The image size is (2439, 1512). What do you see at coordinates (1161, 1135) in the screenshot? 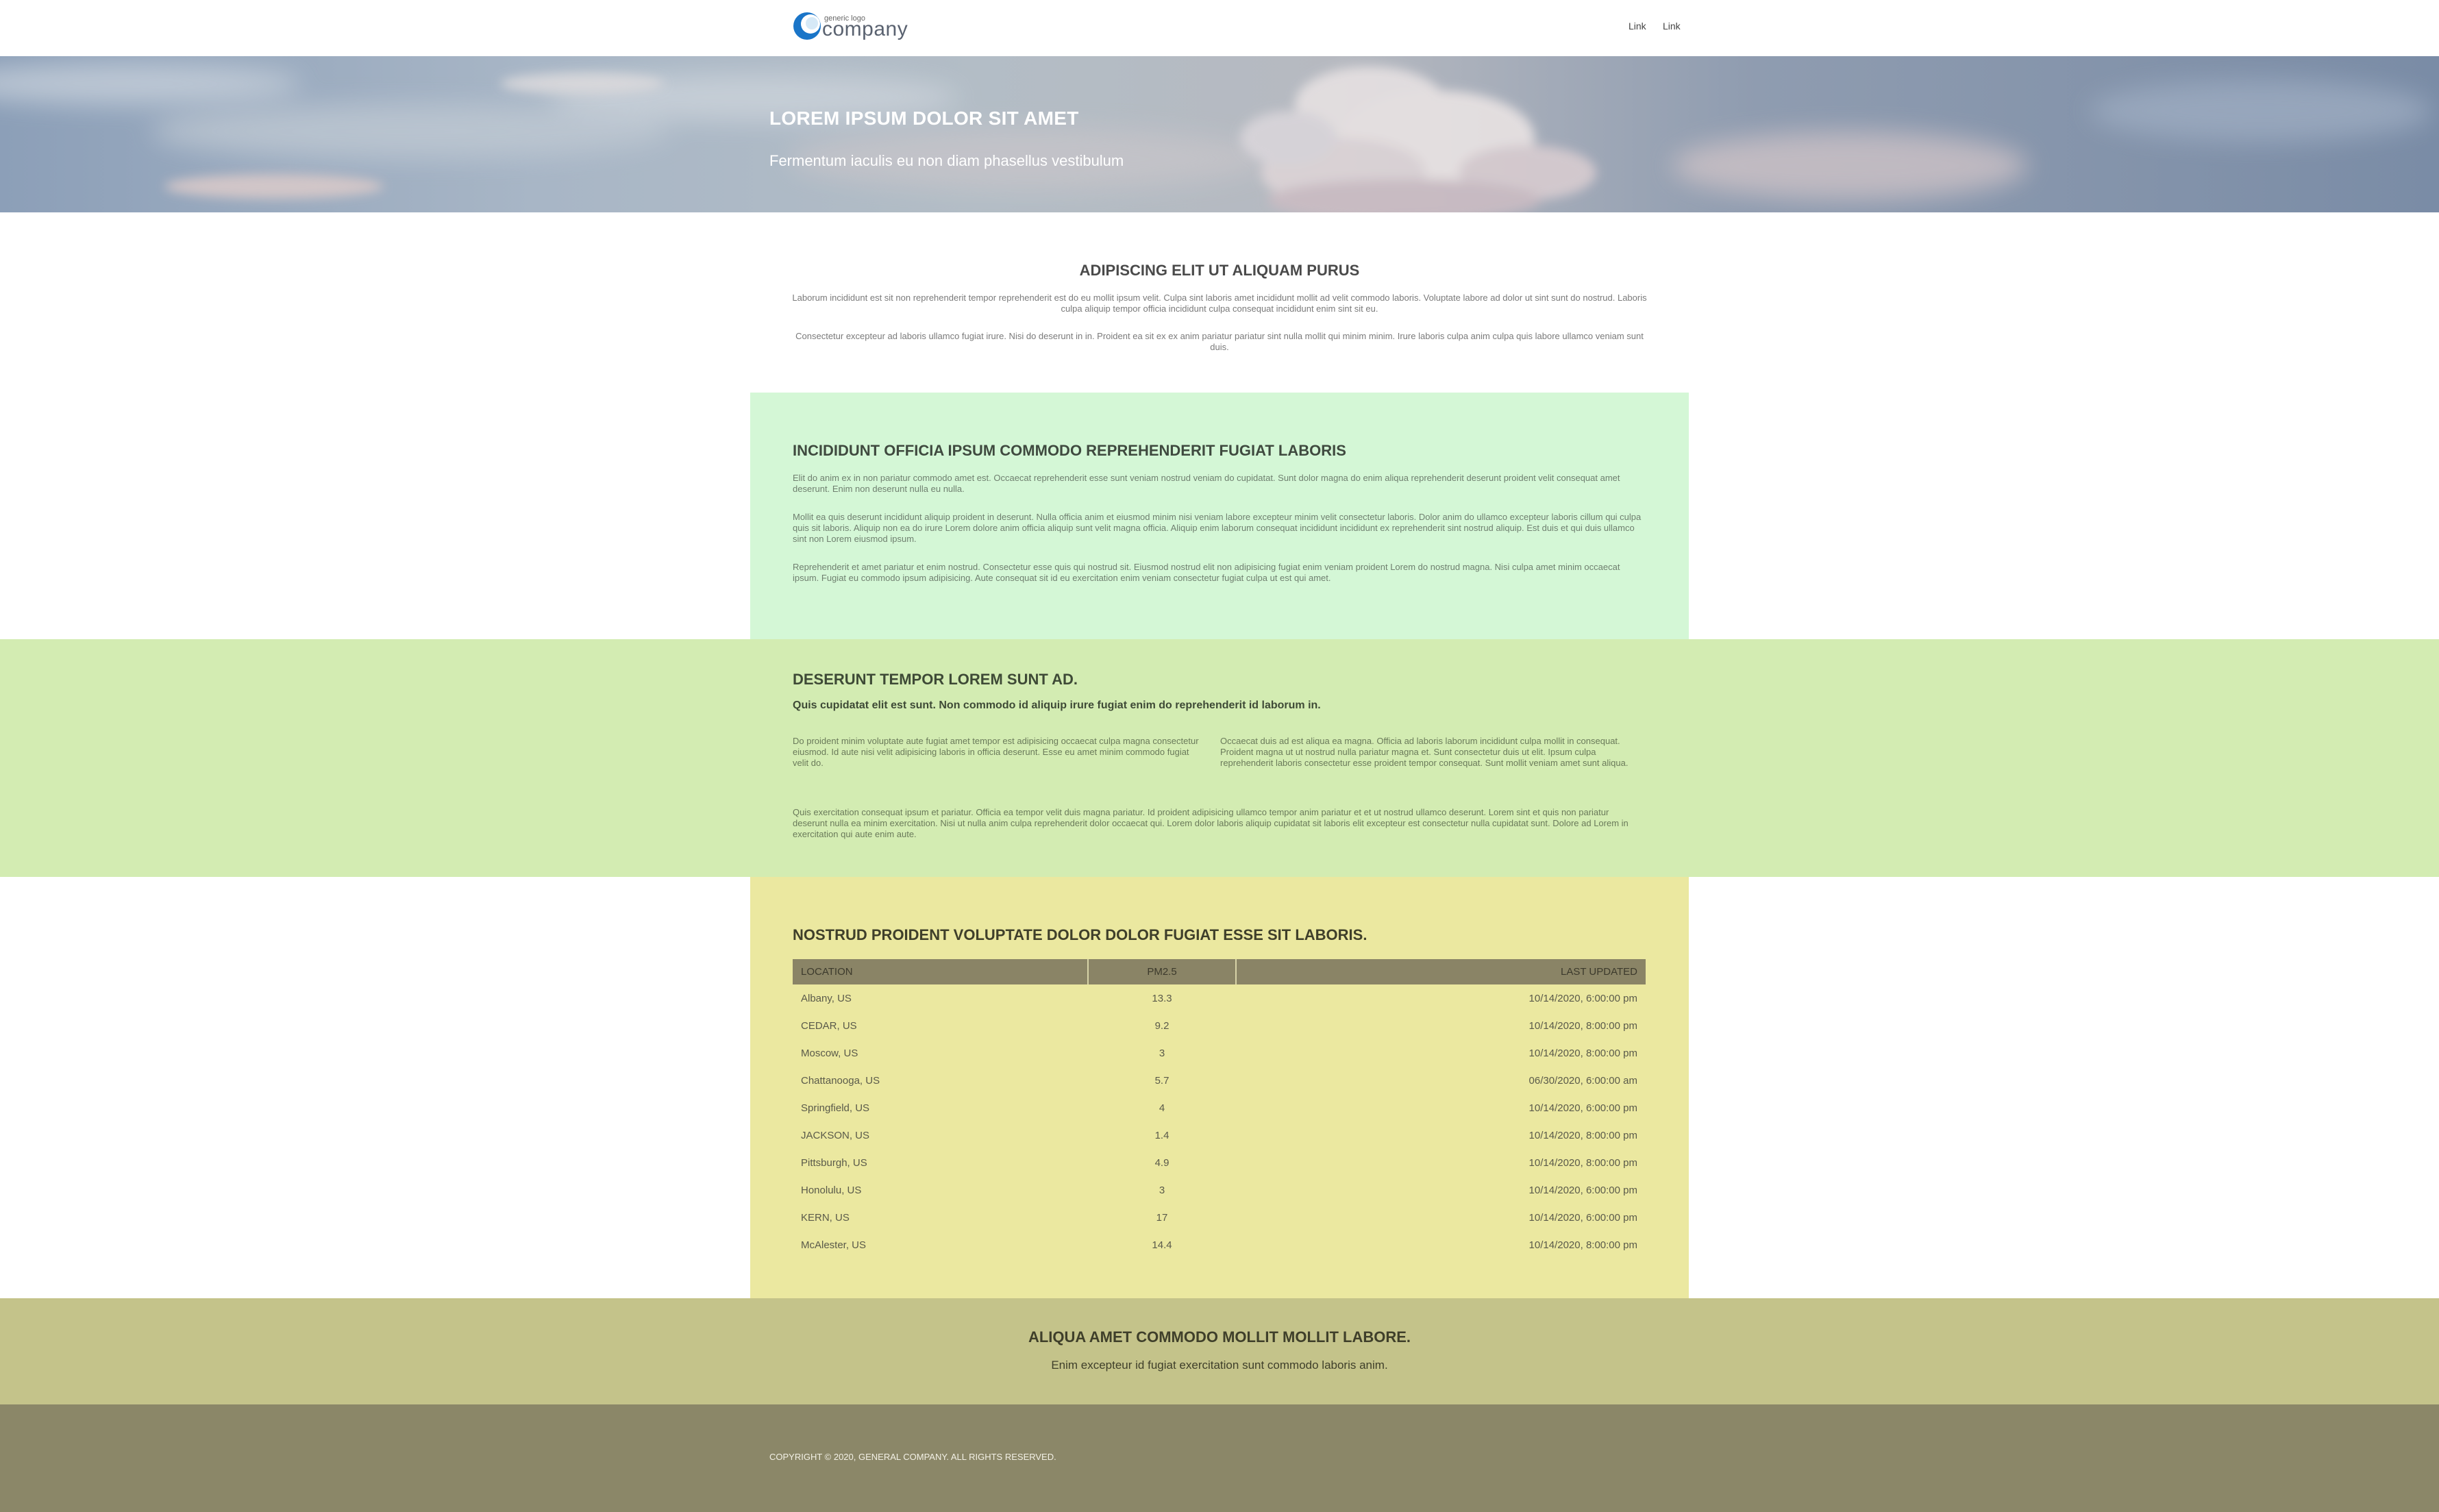
I see `cell-pm25: 1.4` at bounding box center [1161, 1135].